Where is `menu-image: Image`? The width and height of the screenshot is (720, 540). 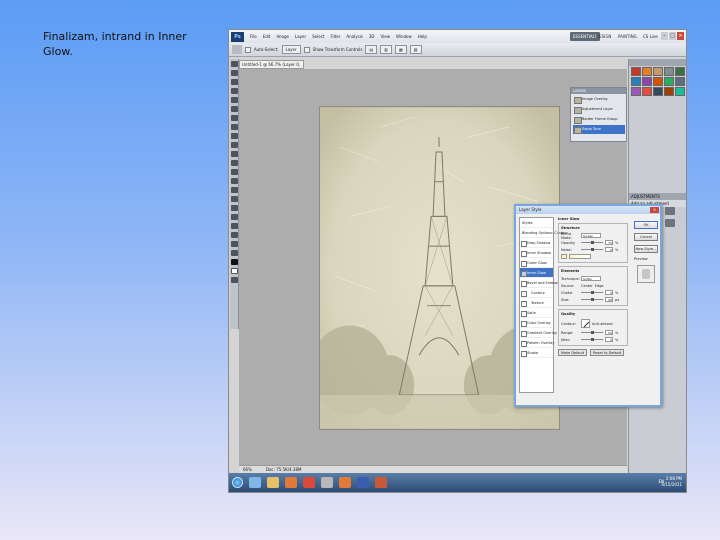
menu-image: Image is located at coordinates (282, 36).